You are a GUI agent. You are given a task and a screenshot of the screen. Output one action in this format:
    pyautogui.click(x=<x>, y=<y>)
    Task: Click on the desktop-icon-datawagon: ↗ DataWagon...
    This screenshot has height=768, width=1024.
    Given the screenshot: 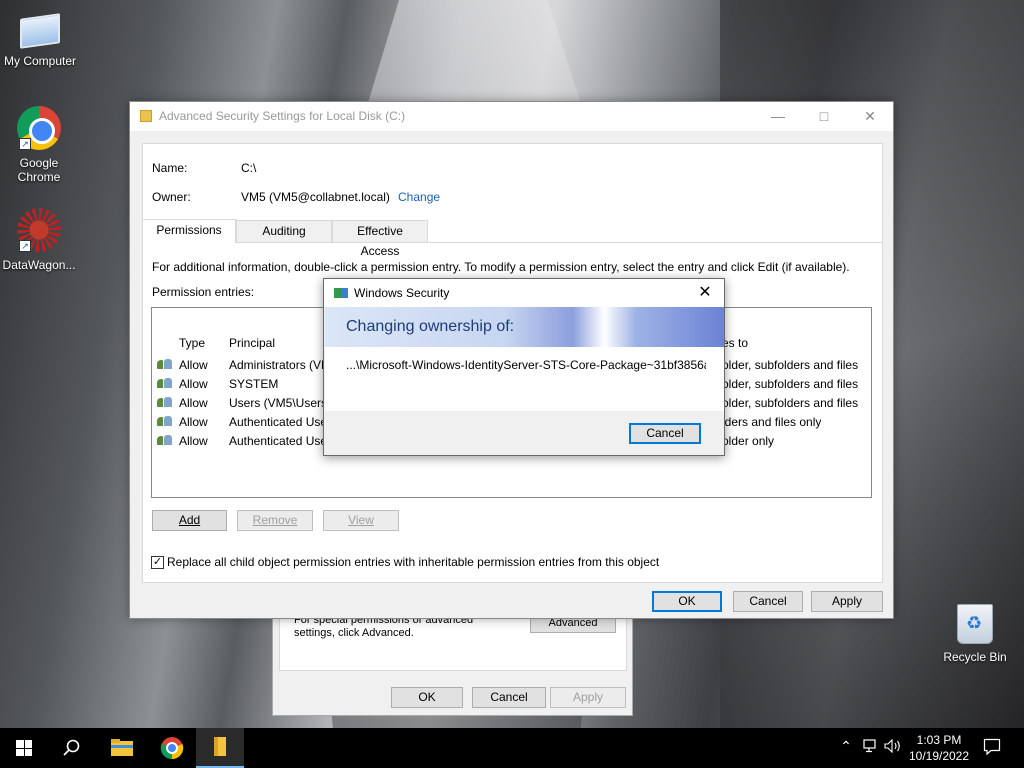 What is the action you would take?
    pyautogui.click(x=39, y=240)
    